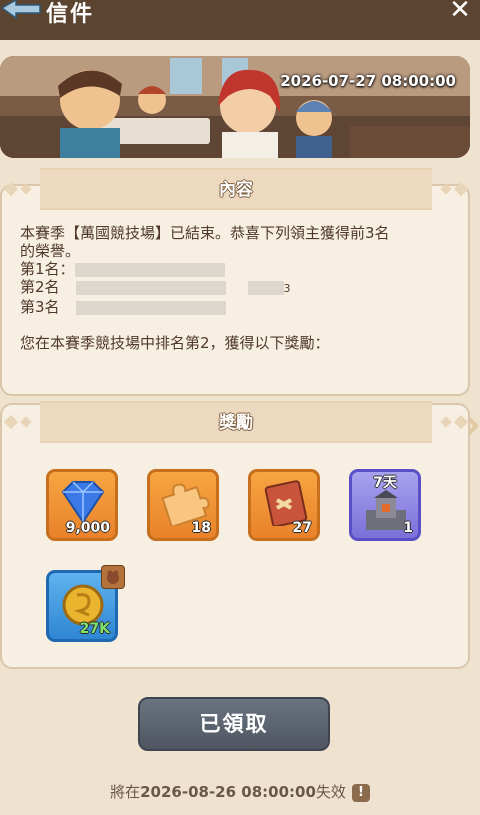 The width and height of the screenshot is (480, 815). Describe the element at coordinates (47, 269) in the screenshot. I see `rank-1-label: 第1名：` at that location.